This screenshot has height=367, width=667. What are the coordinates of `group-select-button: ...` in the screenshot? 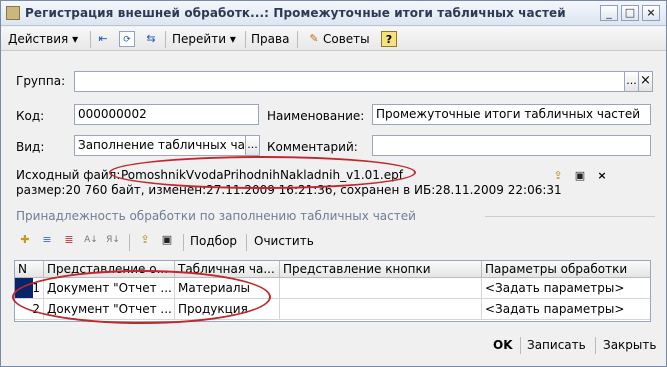 It's located at (631, 81).